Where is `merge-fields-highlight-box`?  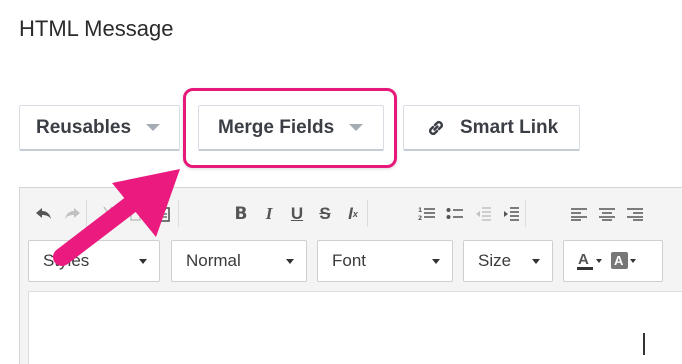 merge-fields-highlight-box is located at coordinates (290, 128).